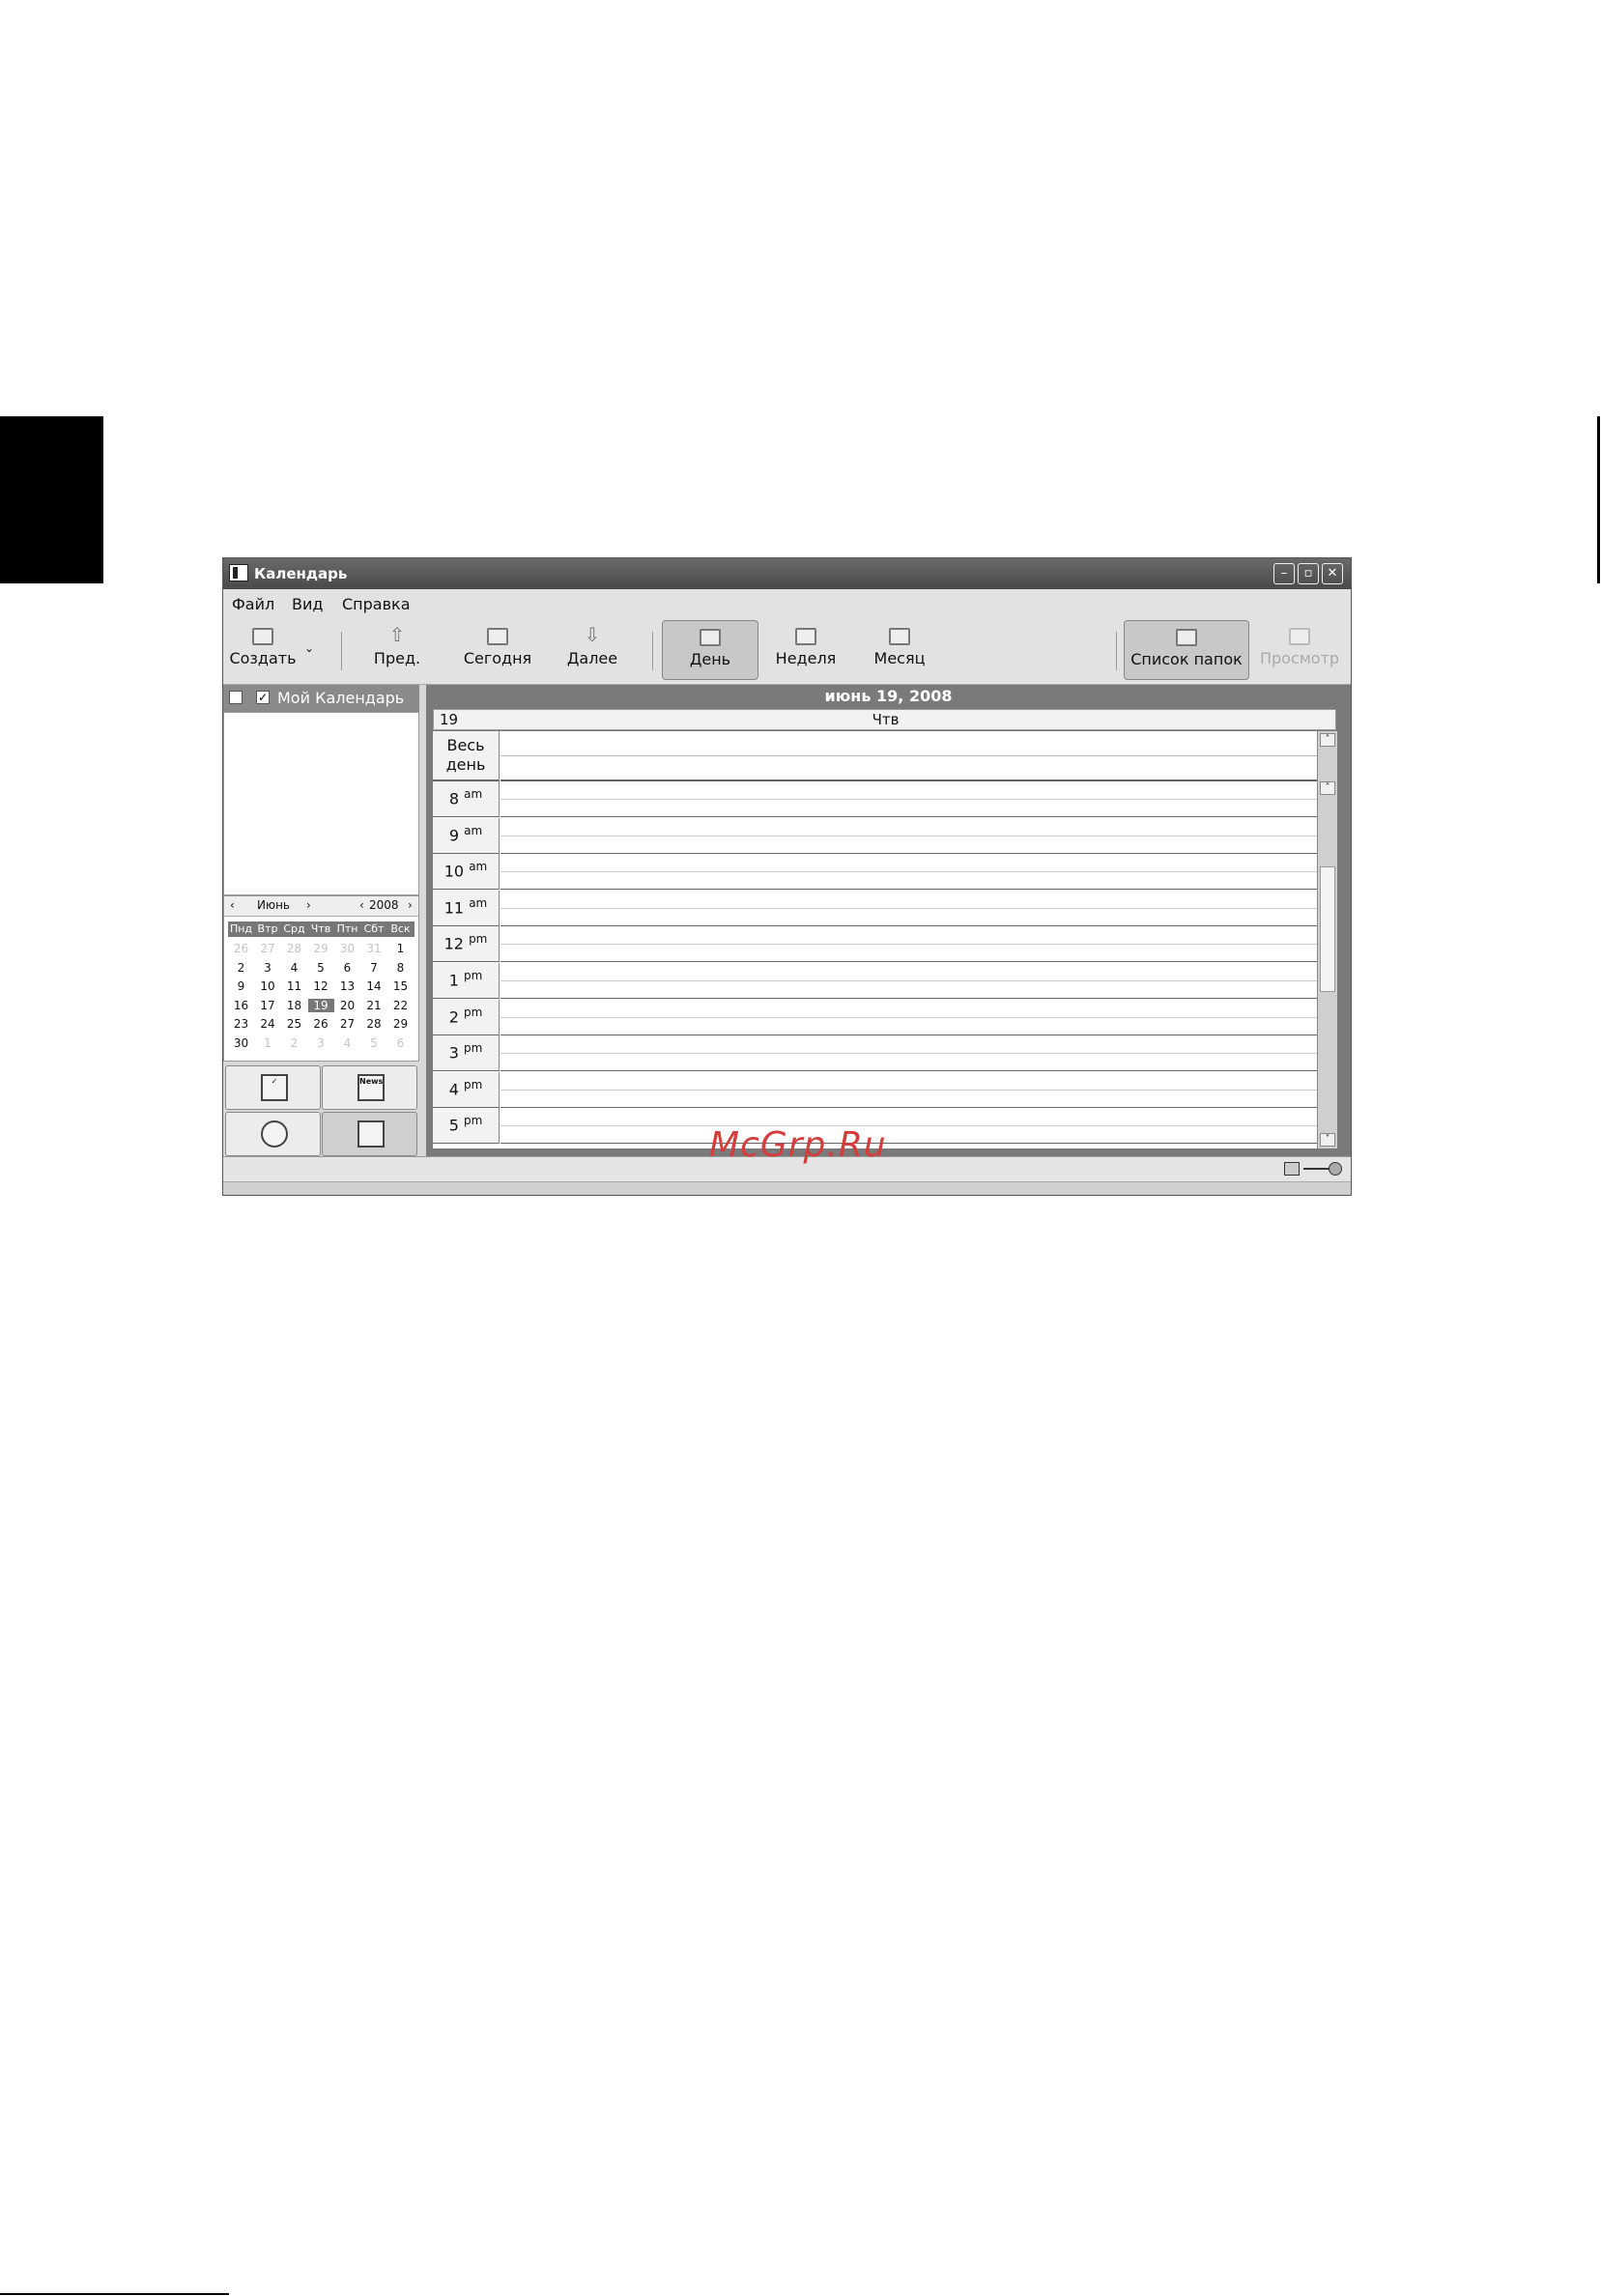 This screenshot has height=2296, width=1601. I want to click on hour-meridiem: pm, so click(473, 1048).